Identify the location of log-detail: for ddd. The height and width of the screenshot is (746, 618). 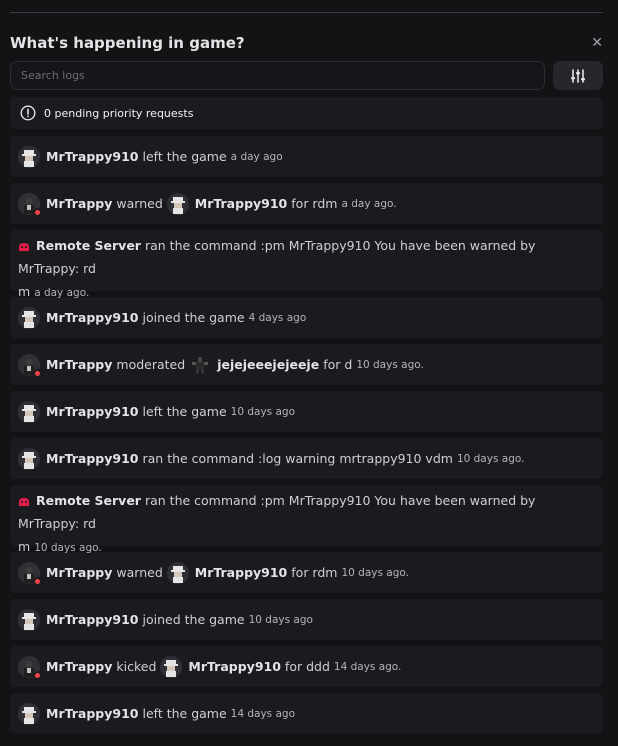
(307, 666).